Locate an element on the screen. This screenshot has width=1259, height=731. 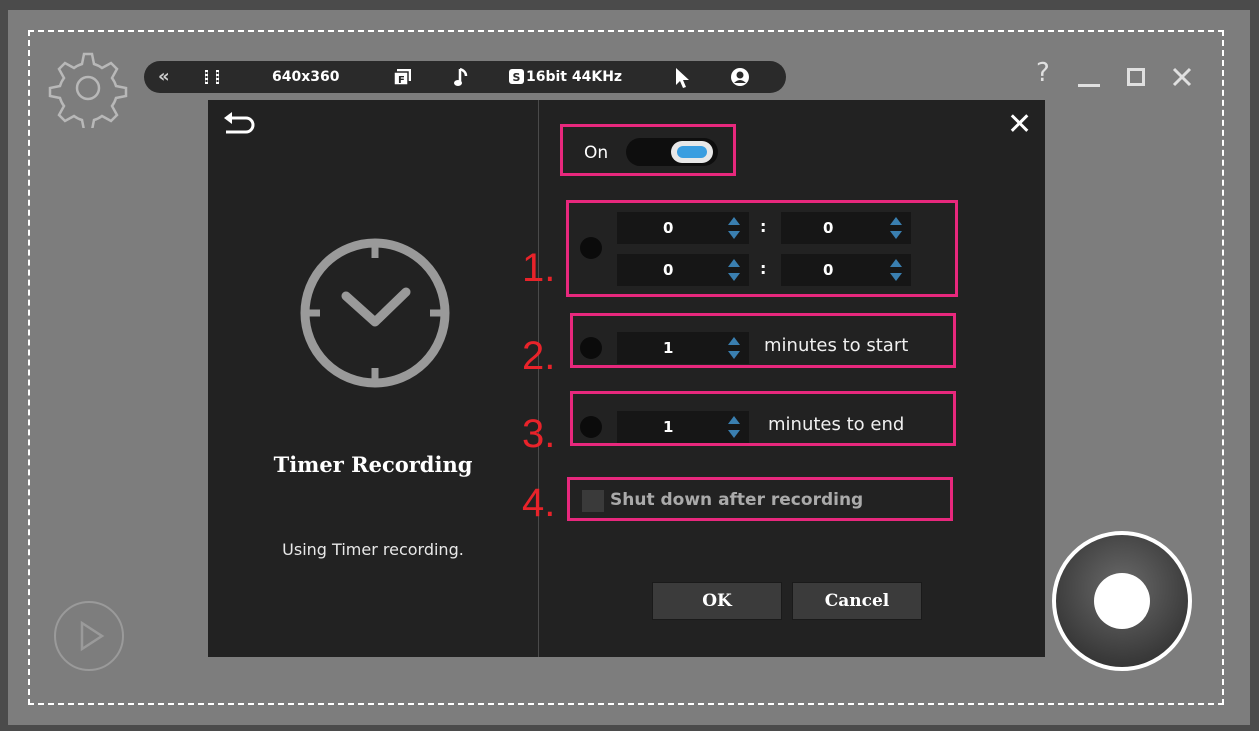
speaker-s-icon: S is located at coordinates (516, 76).